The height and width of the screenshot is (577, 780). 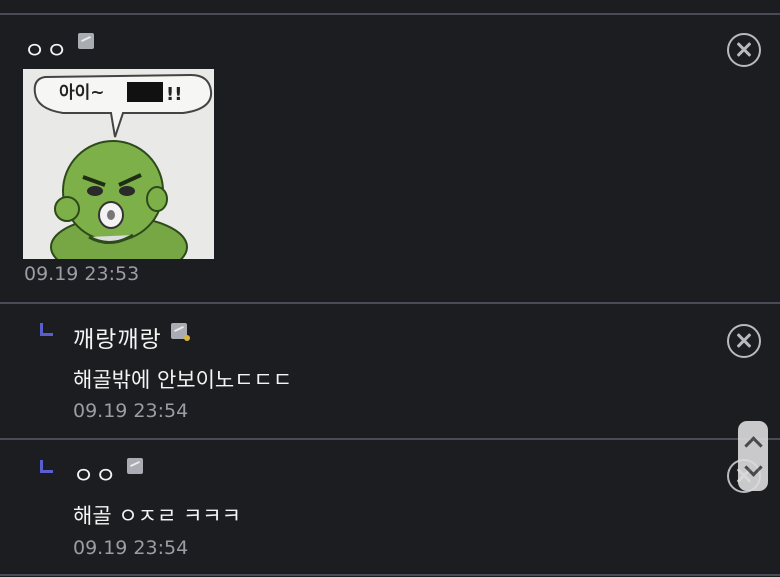 I want to click on chevron-down-icon, so click(x=753, y=467).